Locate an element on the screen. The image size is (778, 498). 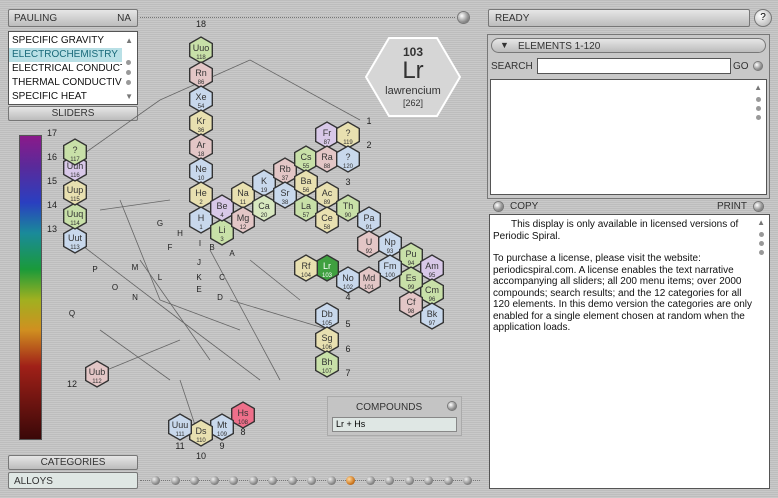
element-symbol-text: U is located at coordinates (369, 242).